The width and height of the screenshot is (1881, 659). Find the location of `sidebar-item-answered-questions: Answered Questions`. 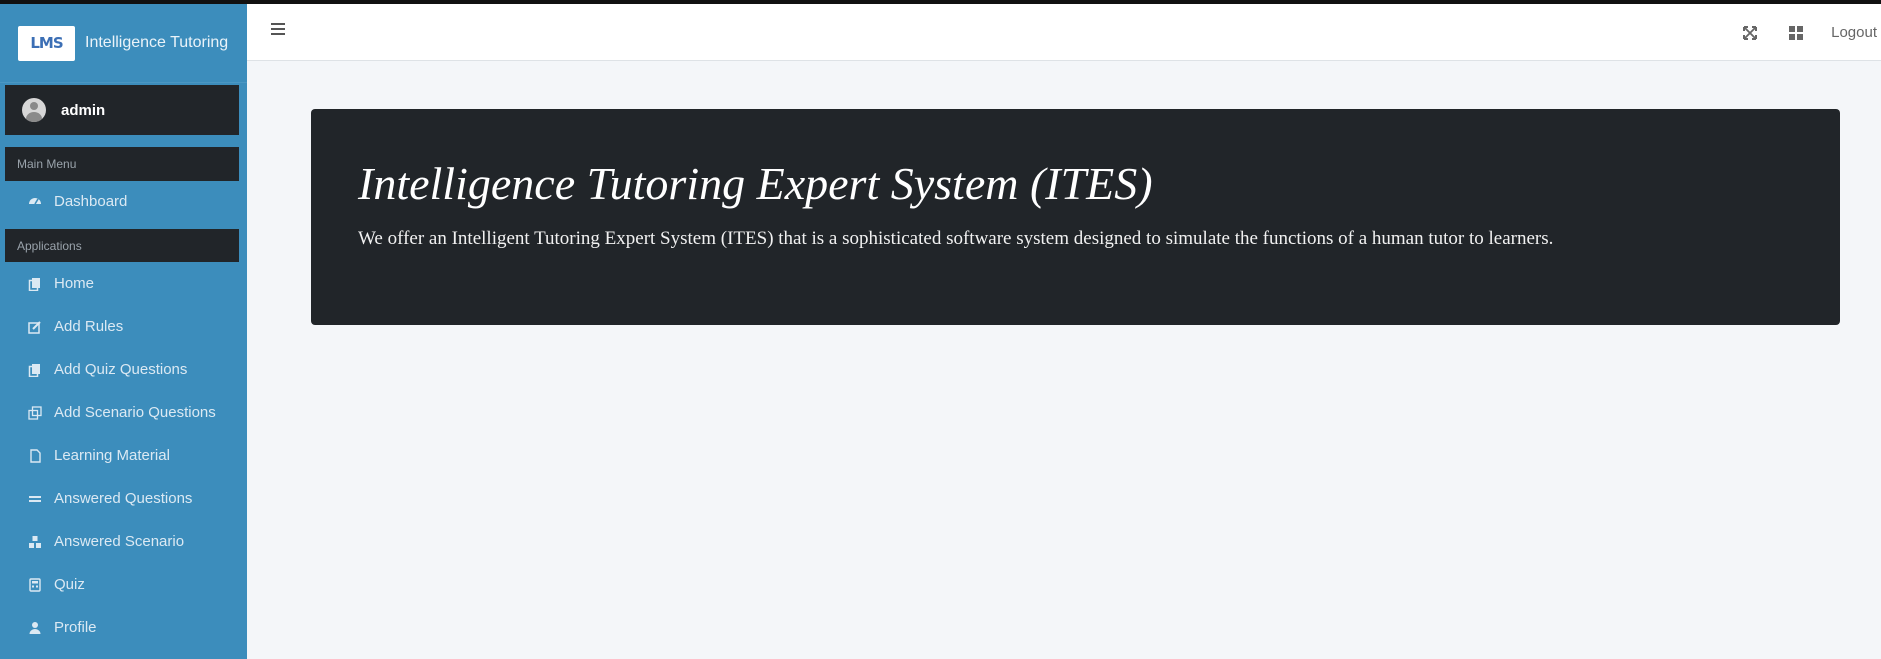

sidebar-item-answered-questions: Answered Questions is located at coordinates (123, 498).